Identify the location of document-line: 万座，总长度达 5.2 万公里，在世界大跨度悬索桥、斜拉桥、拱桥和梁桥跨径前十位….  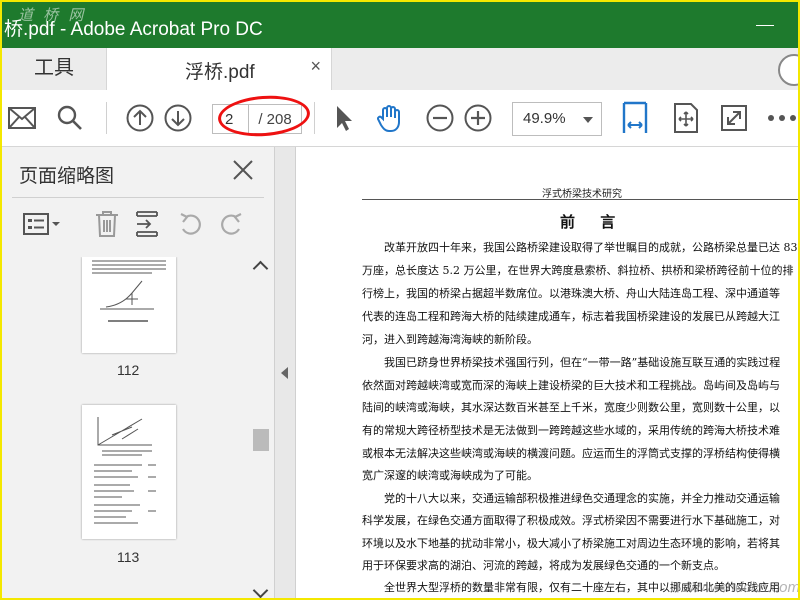
(578, 270).